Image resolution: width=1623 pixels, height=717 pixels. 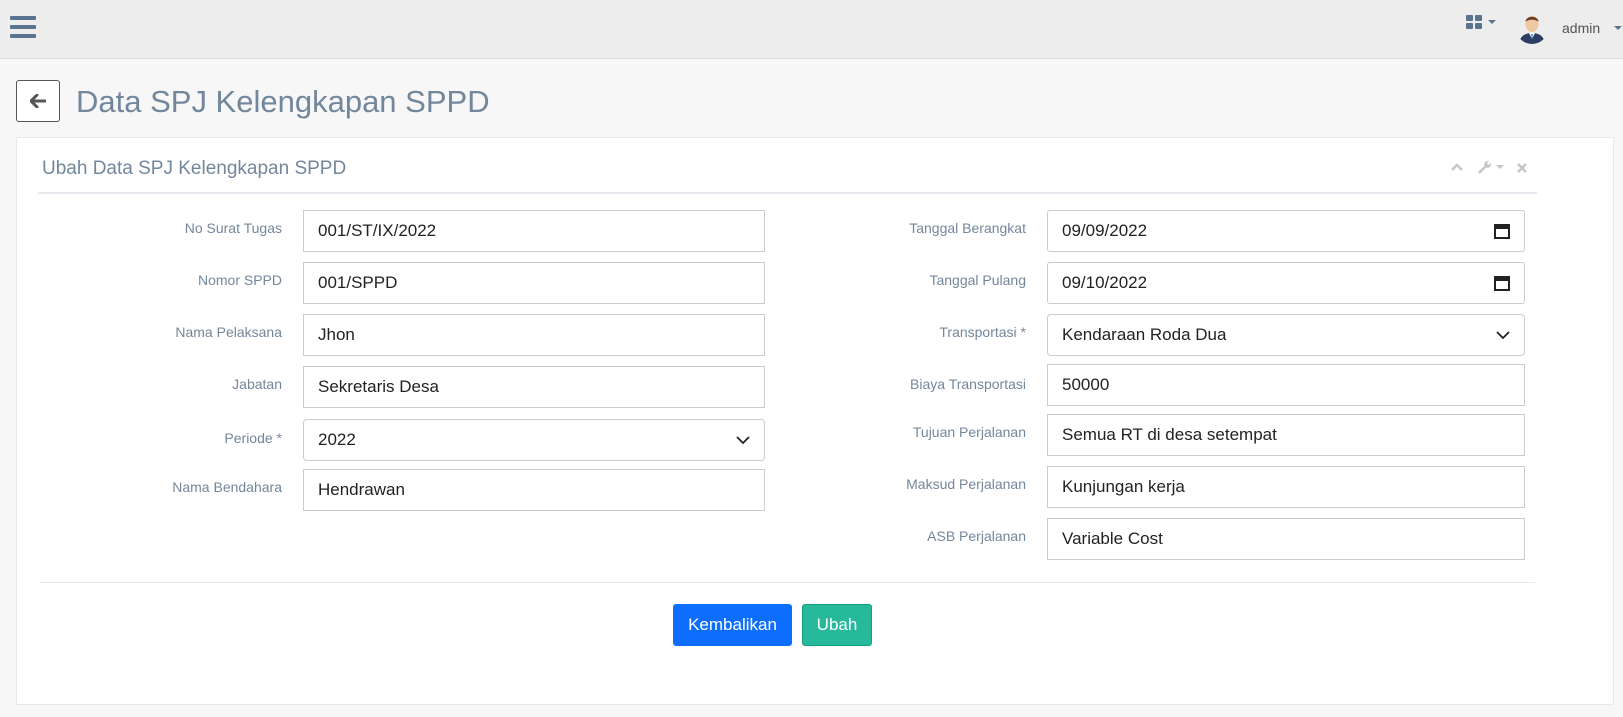 I want to click on label-no-surat-tugas: No Surat Tugas, so click(x=233, y=228).